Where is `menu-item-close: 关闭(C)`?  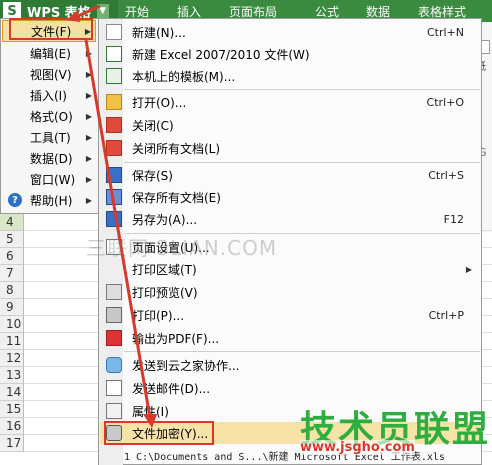
menu-item-close: 关闭(C) is located at coordinates (290, 125).